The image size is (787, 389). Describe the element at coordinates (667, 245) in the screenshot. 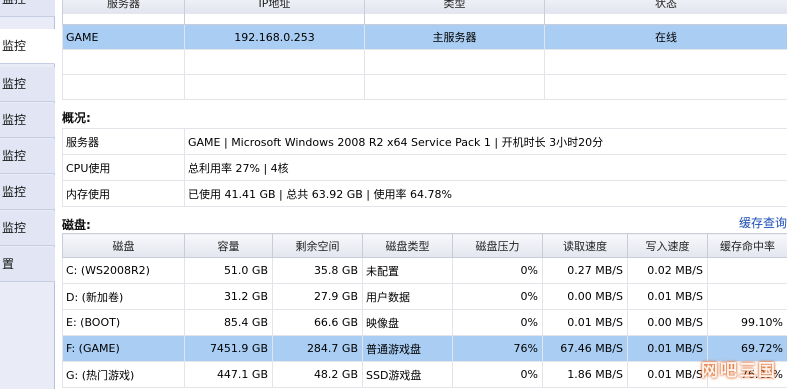

I see `column-header-write-speed: 写入速度` at that location.